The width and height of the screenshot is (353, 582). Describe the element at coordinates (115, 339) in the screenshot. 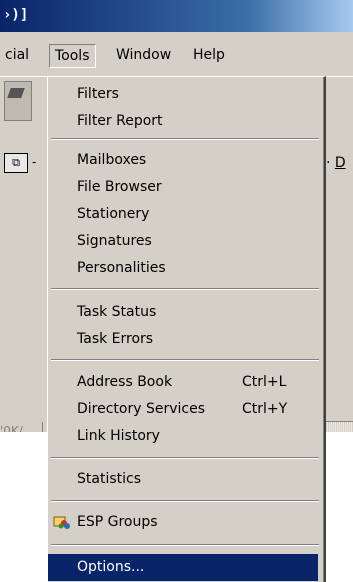

I see `menu-item-label: Task Errors` at that location.